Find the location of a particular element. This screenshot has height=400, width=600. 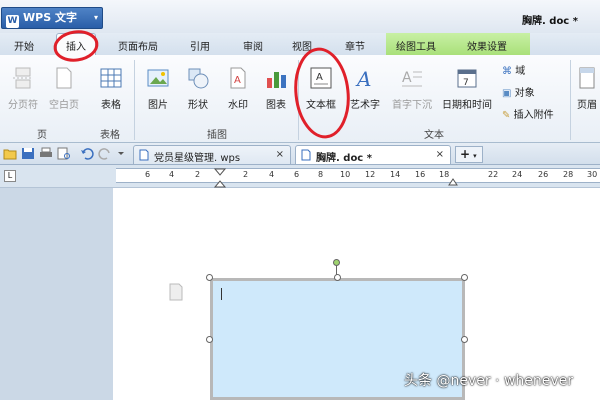

horizontal-ruler is located at coordinates (358, 175).